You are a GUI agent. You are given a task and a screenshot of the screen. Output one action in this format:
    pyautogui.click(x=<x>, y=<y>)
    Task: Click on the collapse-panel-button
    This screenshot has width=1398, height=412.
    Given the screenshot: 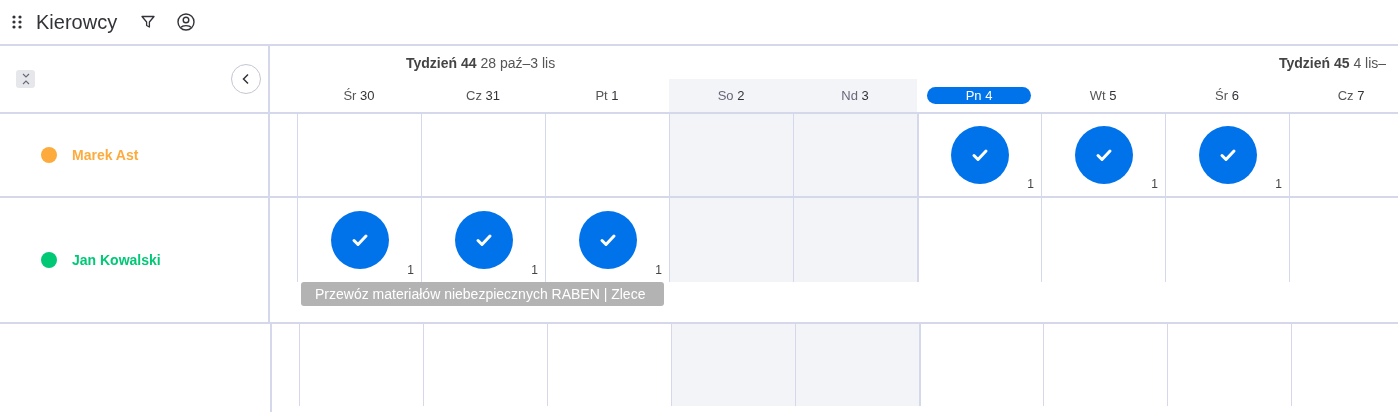 What is the action you would take?
    pyautogui.click(x=246, y=79)
    